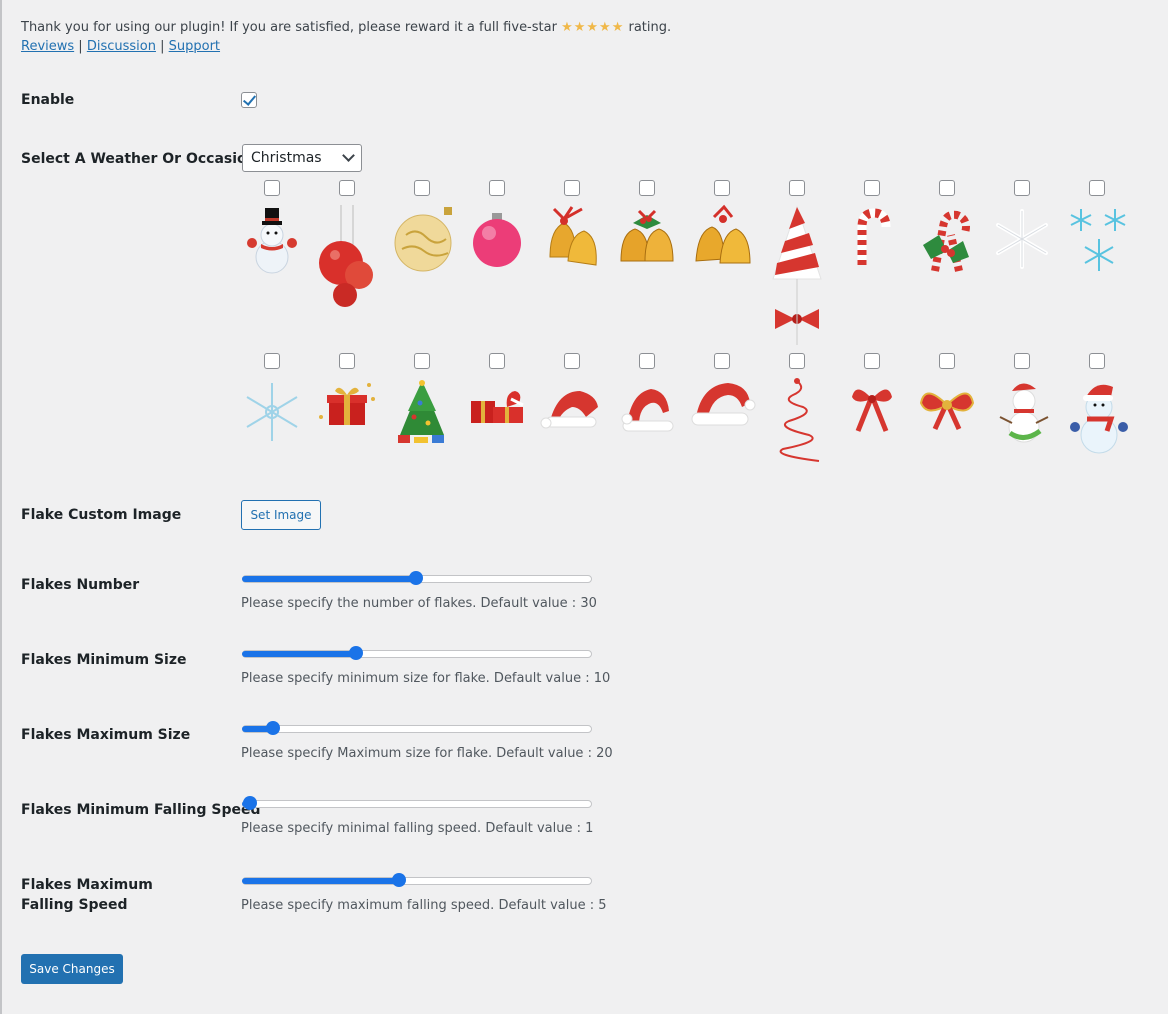  Describe the element at coordinates (286, 158) in the screenshot. I see `weather-select-value: Christmas` at that location.